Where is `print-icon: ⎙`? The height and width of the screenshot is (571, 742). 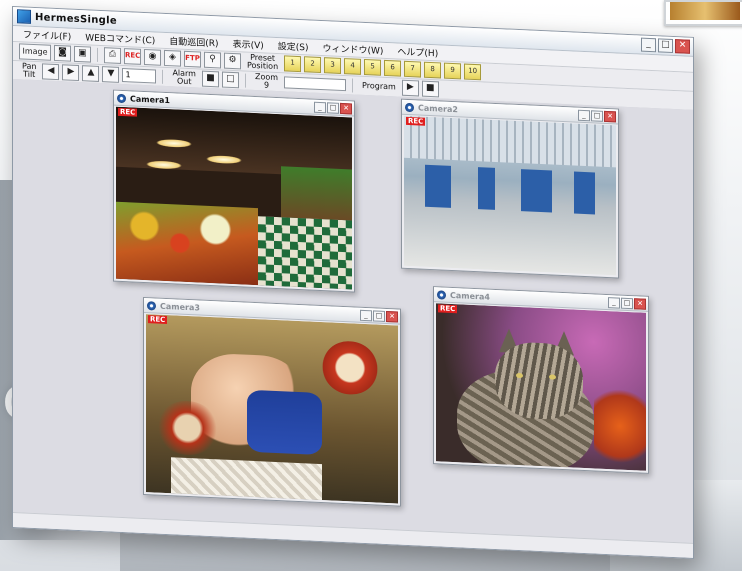
print-icon: ⎙ is located at coordinates (112, 55).